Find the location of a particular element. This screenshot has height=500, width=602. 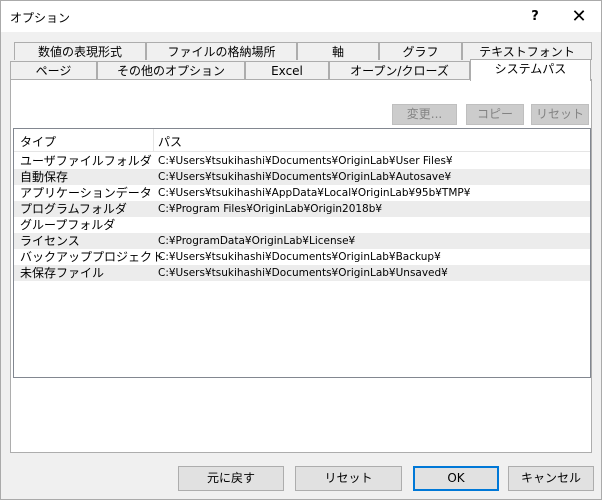

path-cell: C:¥Program Files¥OriginLab¥Origin2018b¥ is located at coordinates (270, 209).